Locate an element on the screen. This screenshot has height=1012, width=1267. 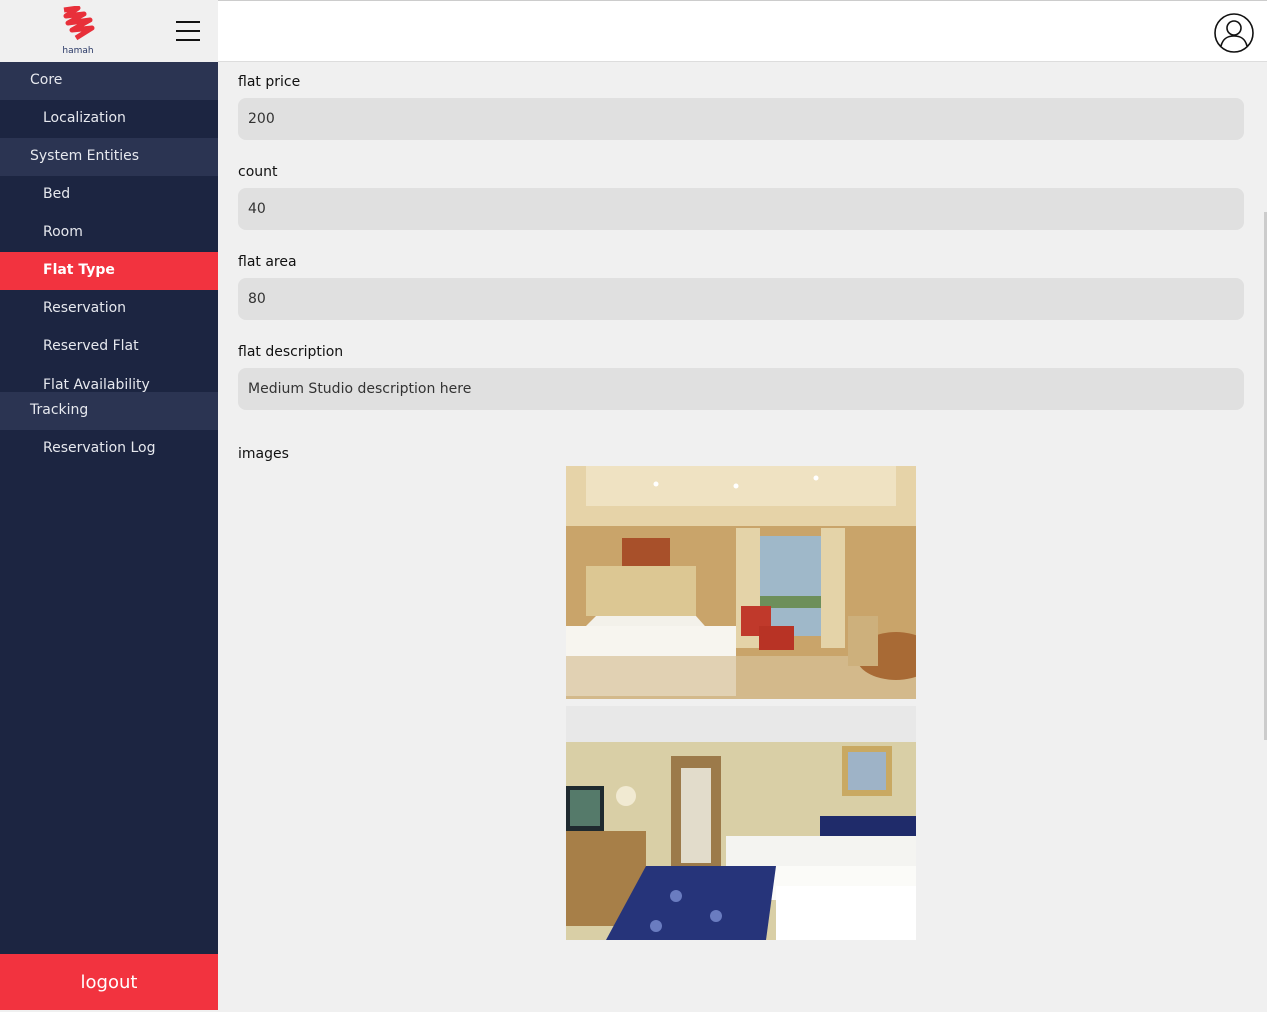
sidebar-item-flat-type: Flat Type is located at coordinates (109, 271).